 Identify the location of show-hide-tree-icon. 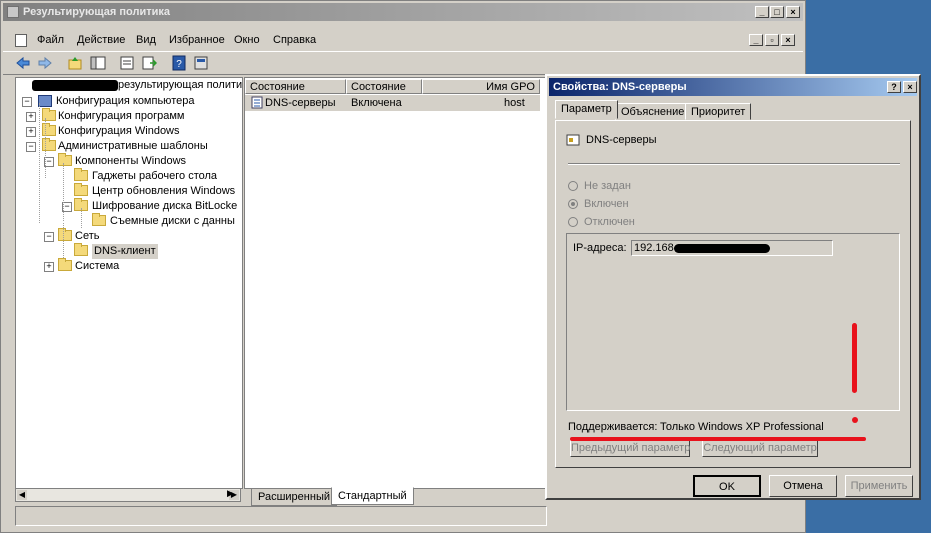
(98, 63).